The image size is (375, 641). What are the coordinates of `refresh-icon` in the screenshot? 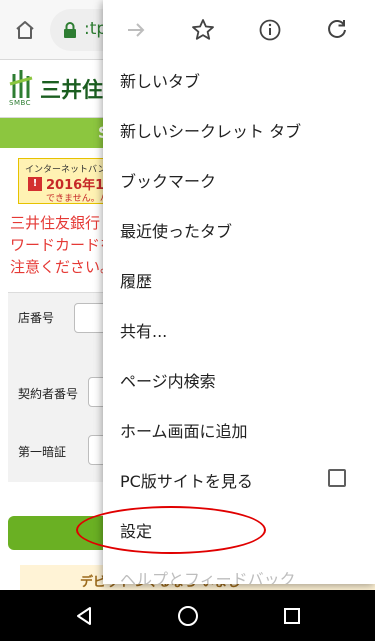 It's located at (337, 30).